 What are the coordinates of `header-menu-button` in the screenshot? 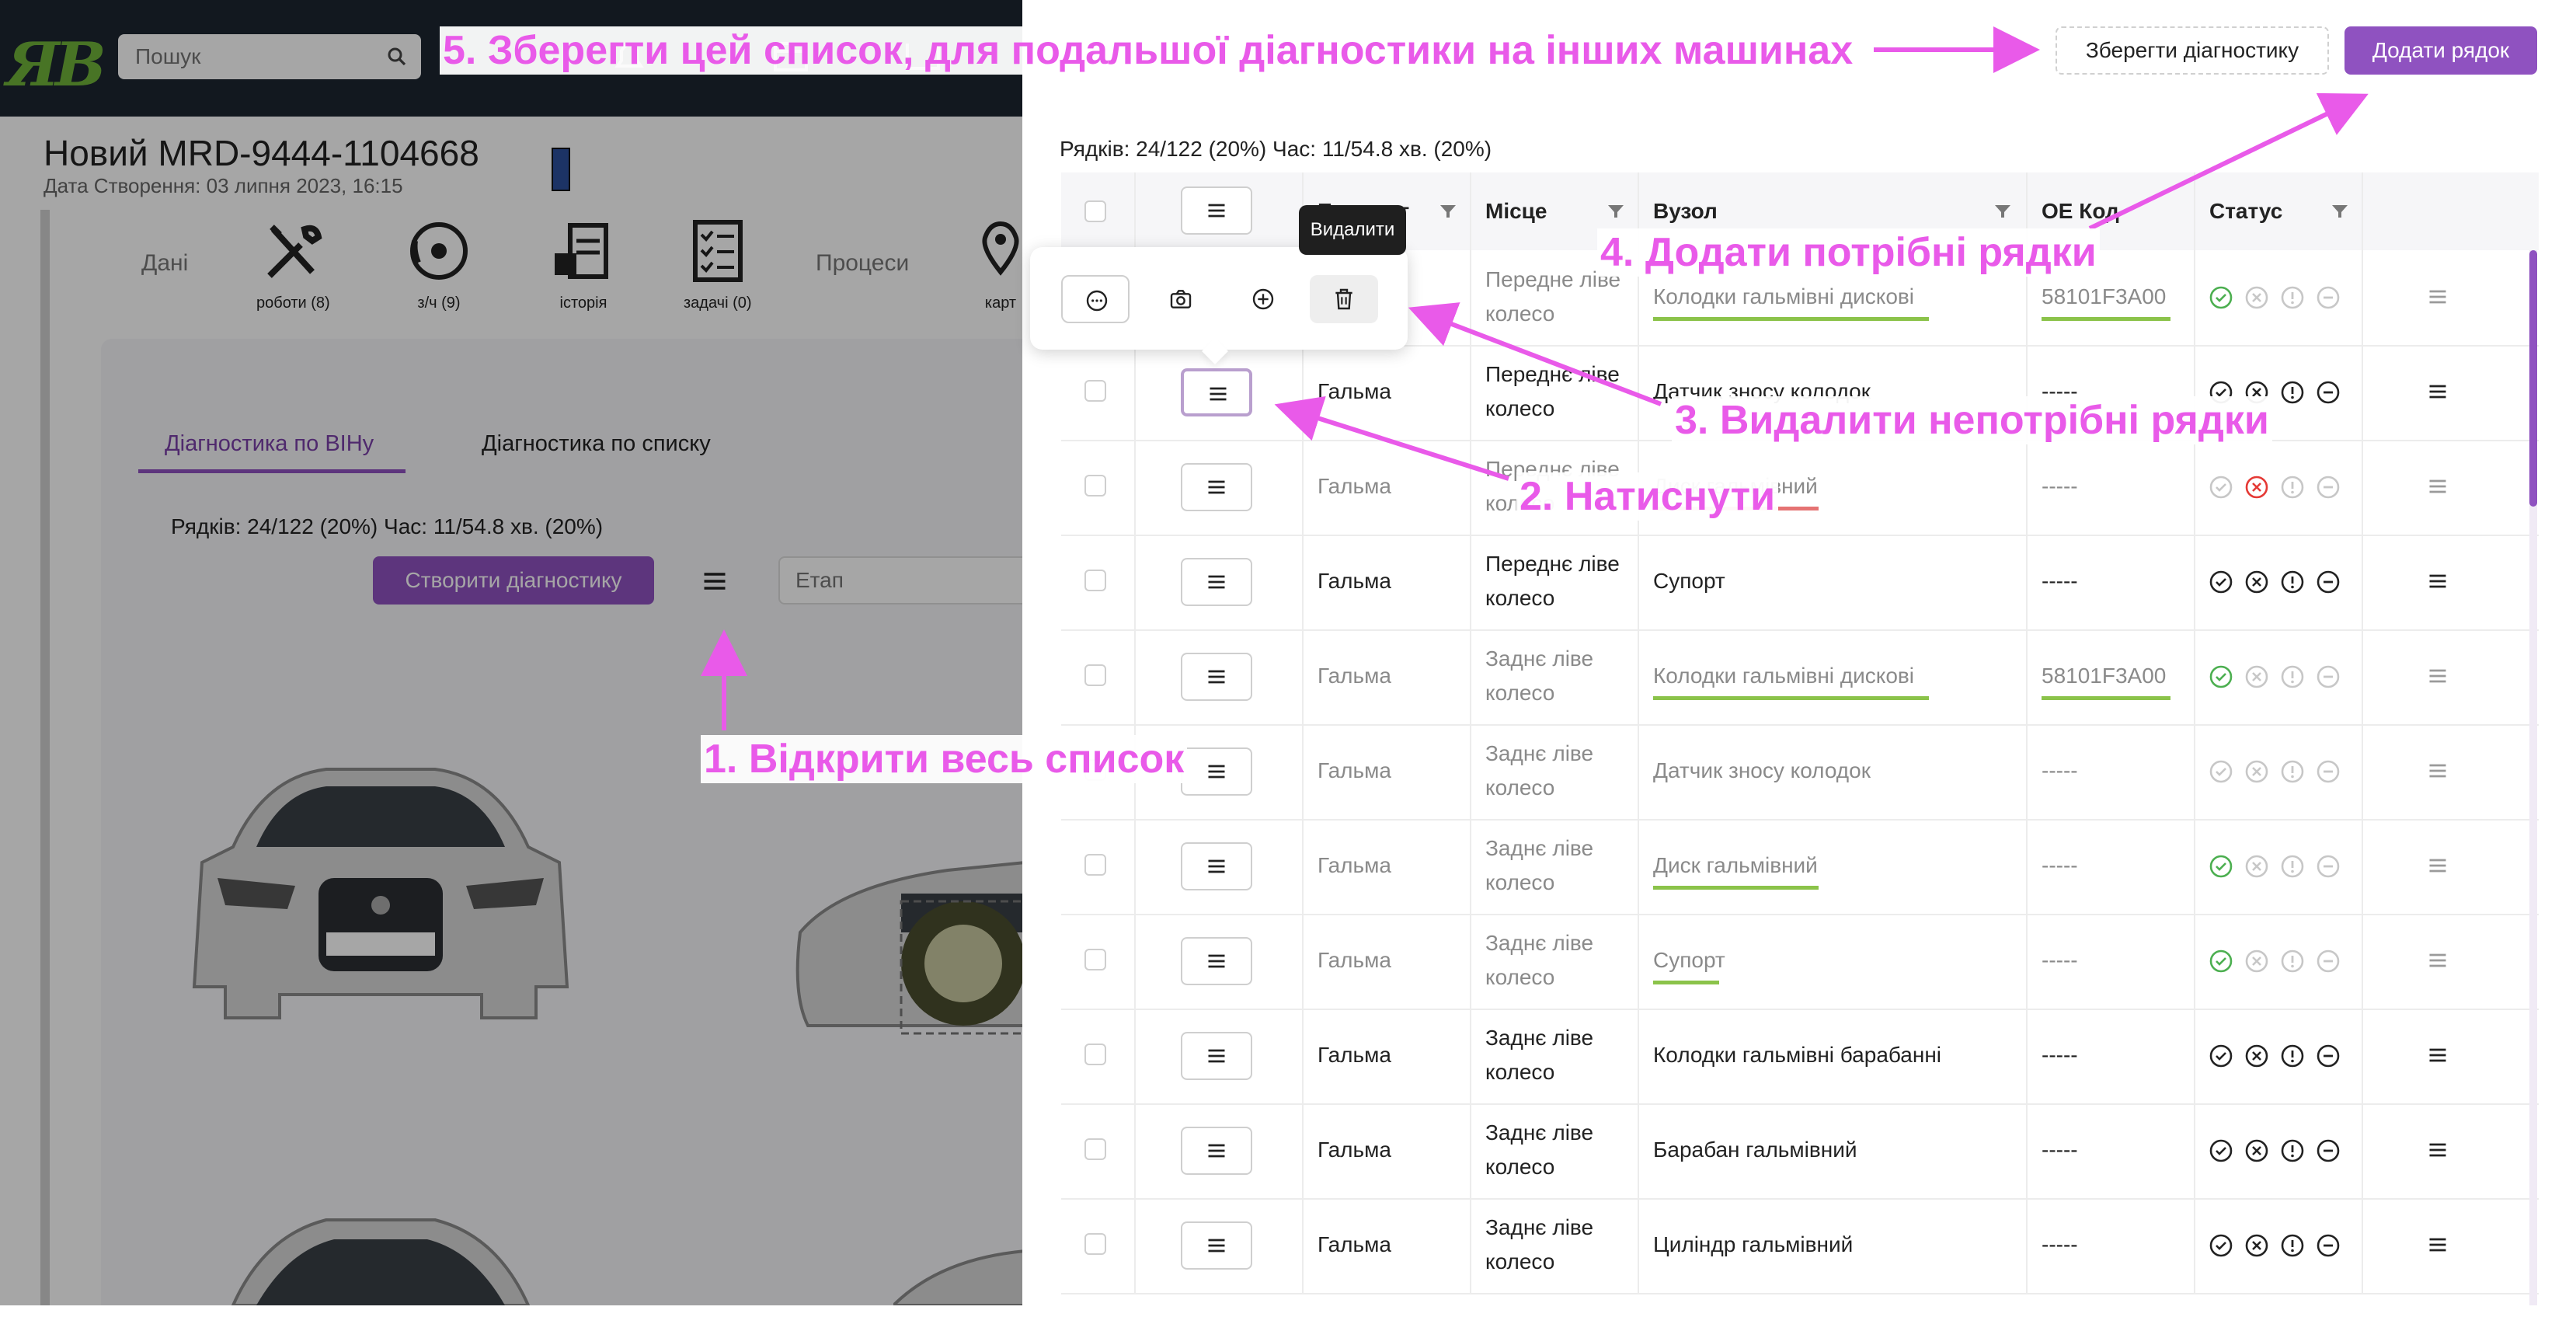 It's located at (1216, 210).